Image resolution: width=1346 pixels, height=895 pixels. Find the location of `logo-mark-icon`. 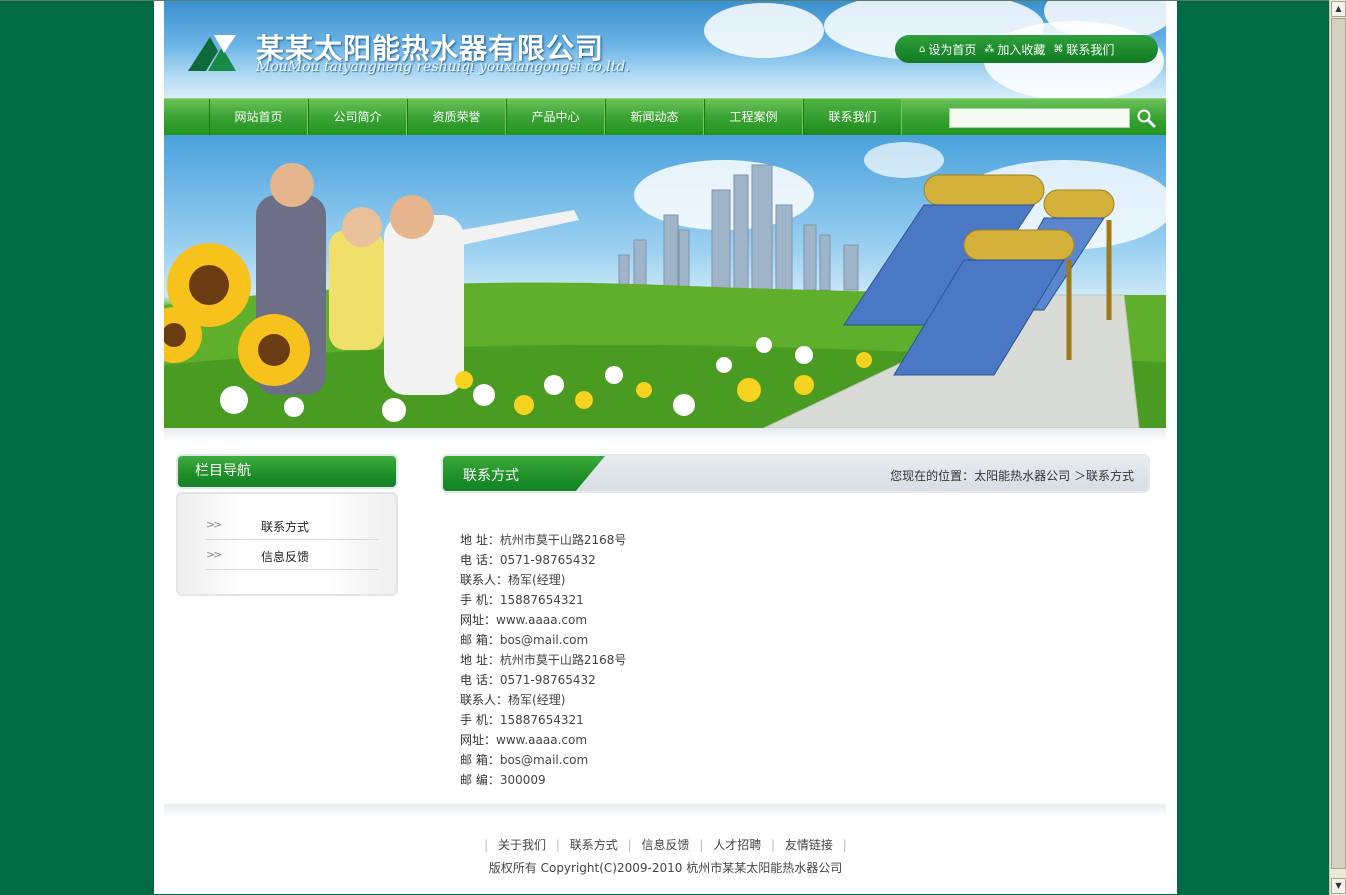

logo-mark-icon is located at coordinates (212, 53).